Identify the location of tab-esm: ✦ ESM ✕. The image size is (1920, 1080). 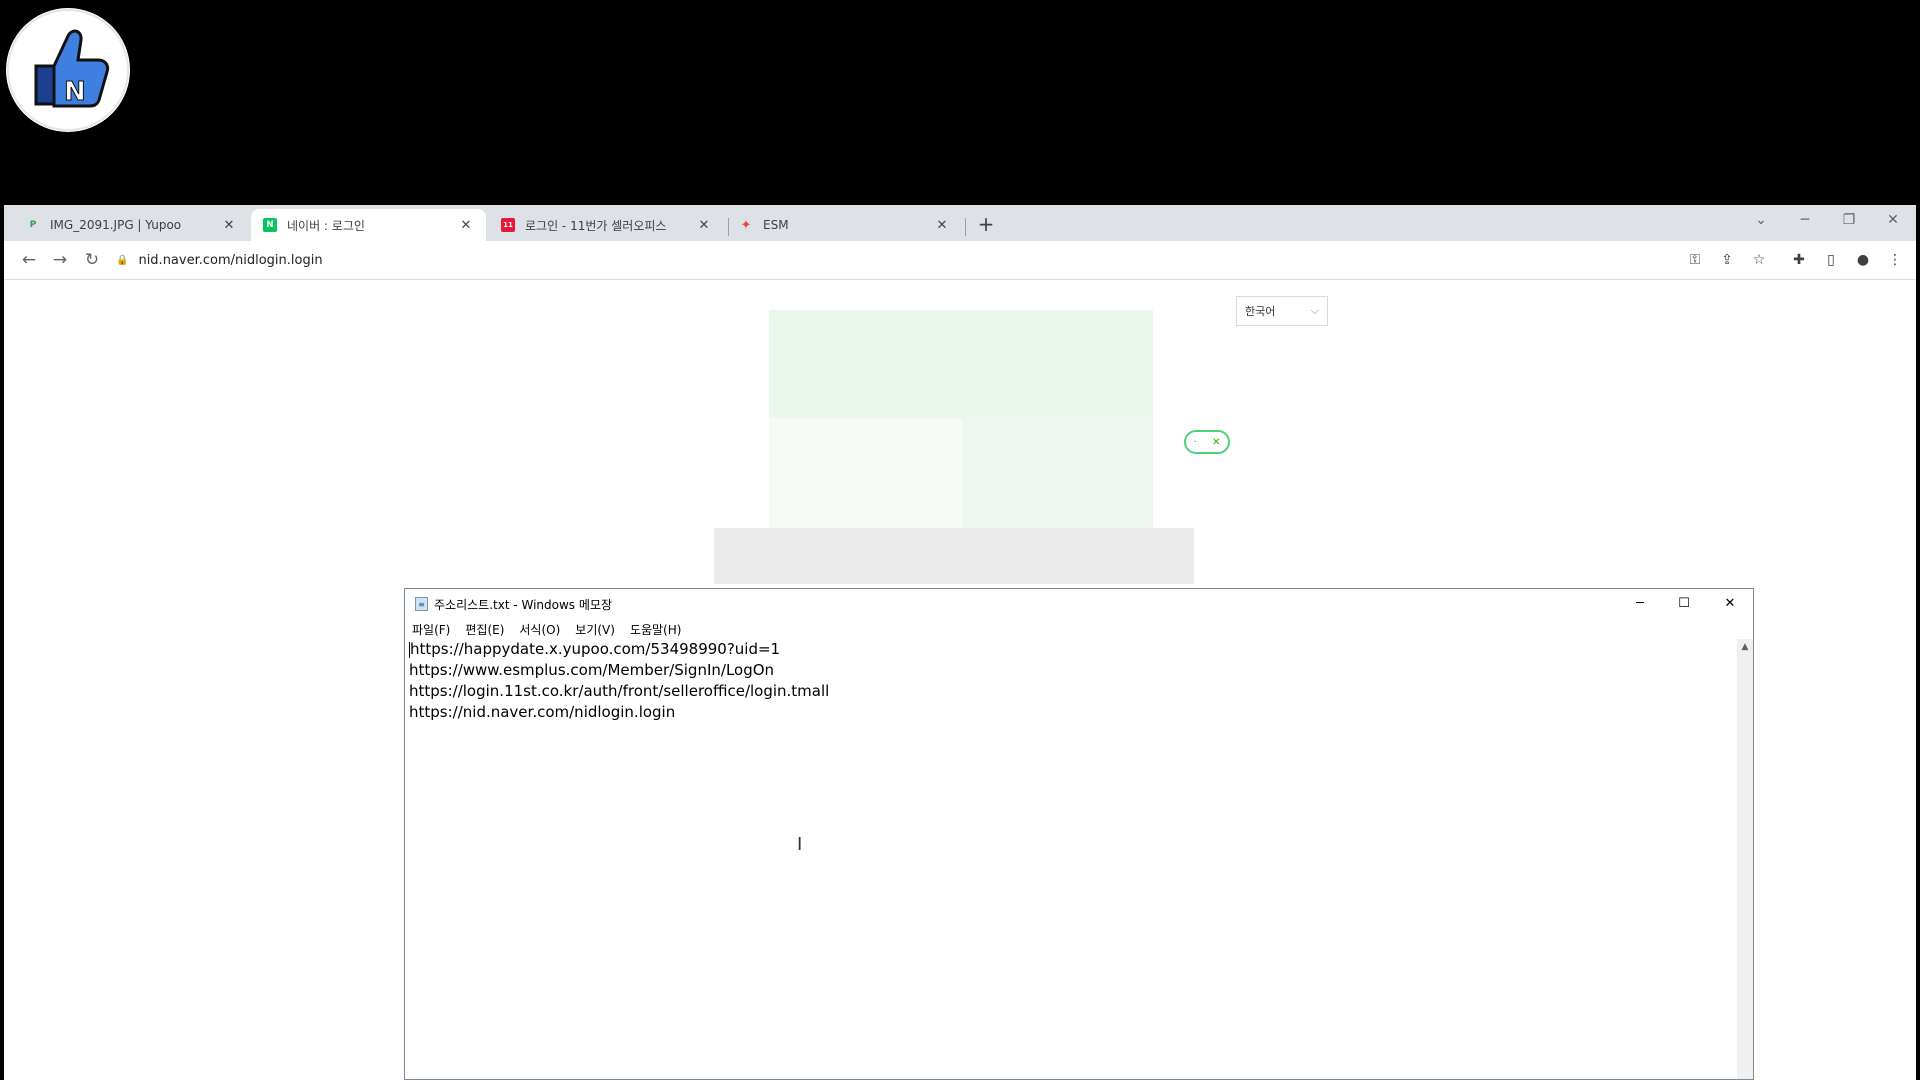
(844, 225).